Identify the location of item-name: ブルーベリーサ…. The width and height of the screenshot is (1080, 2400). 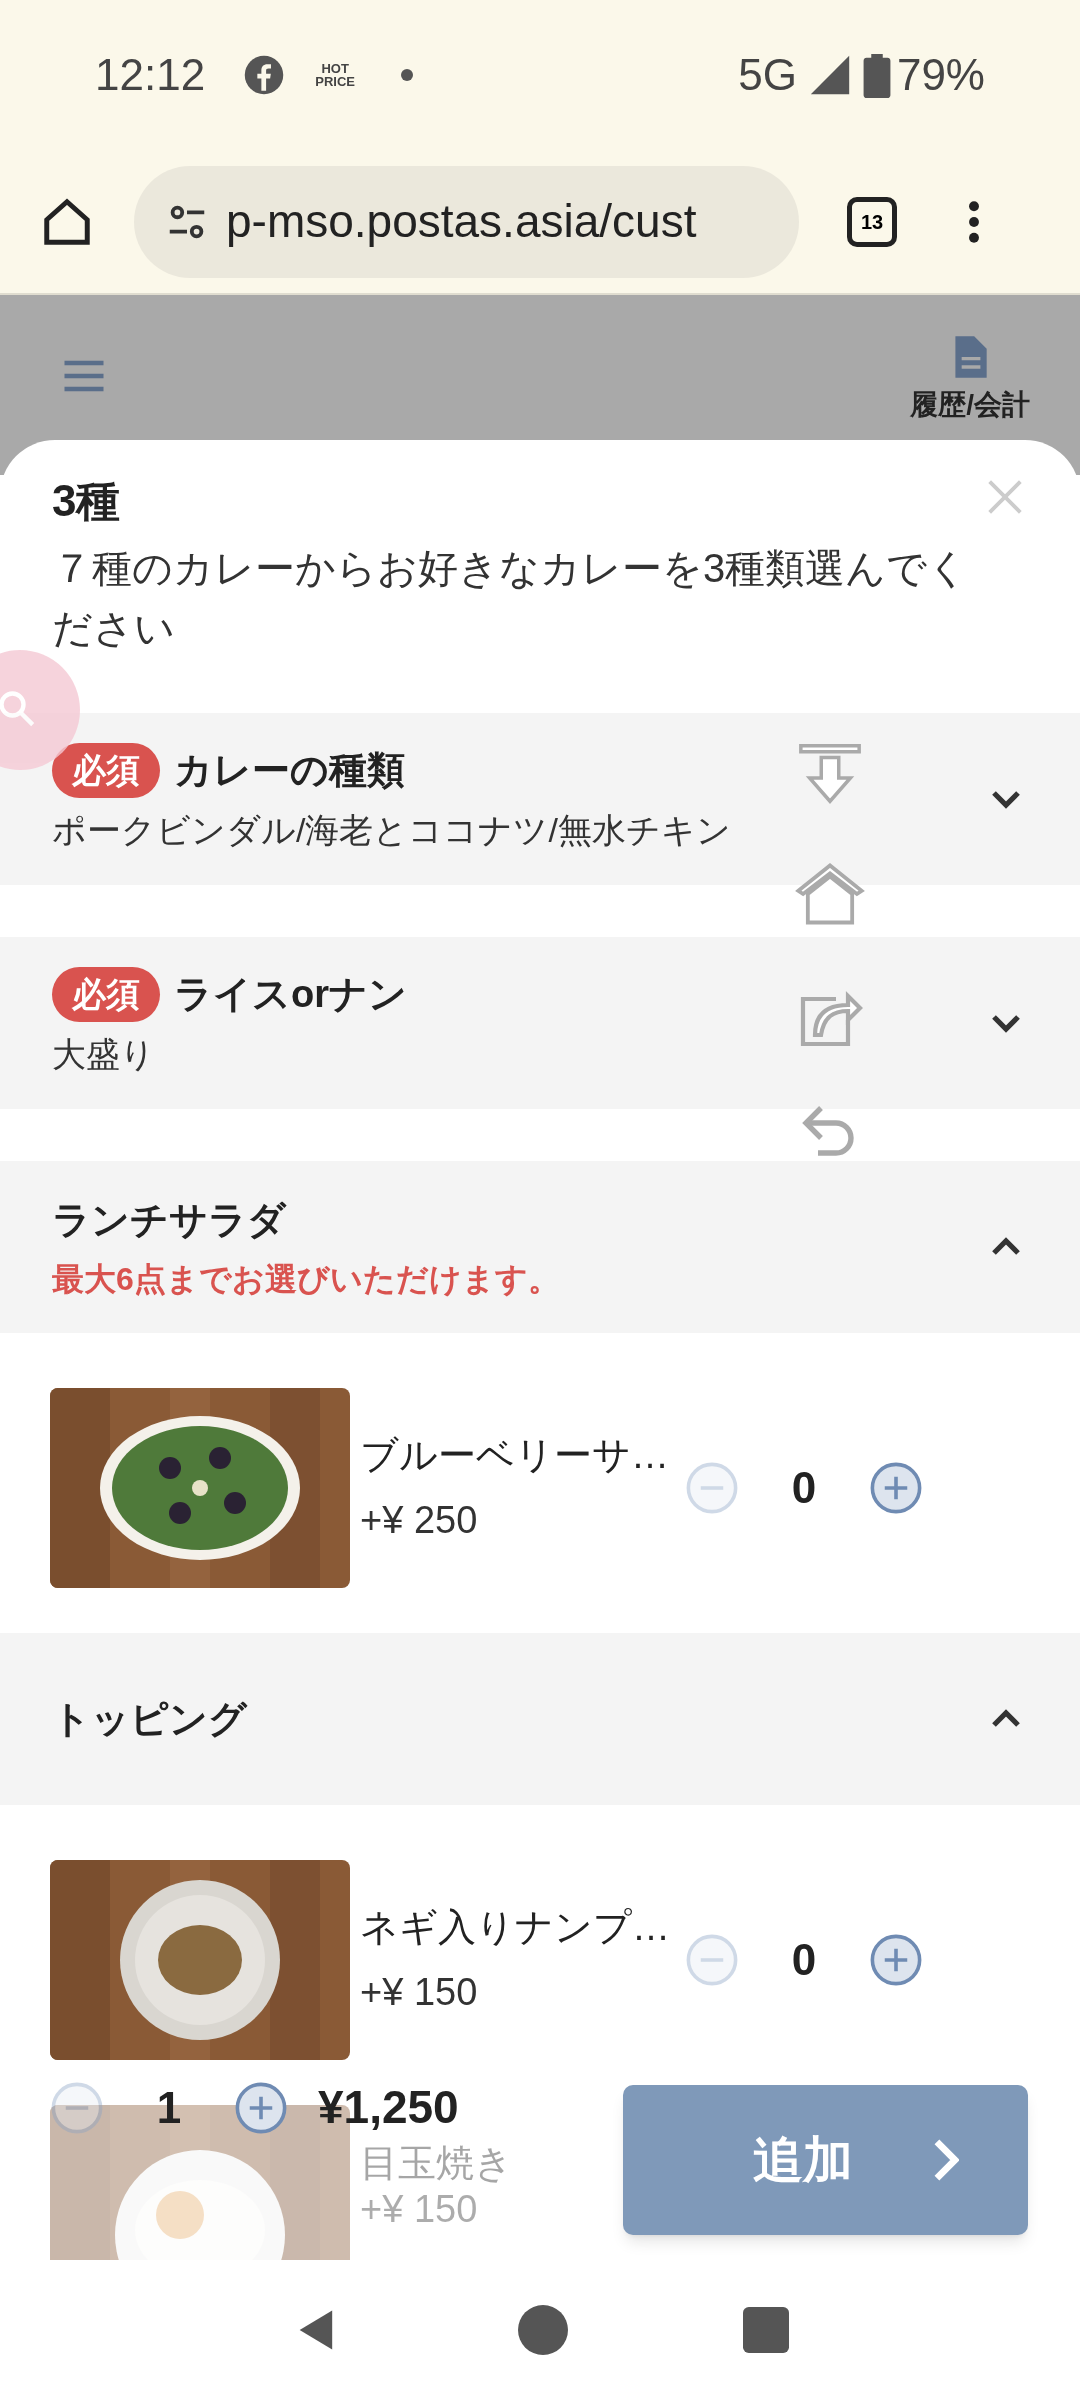
(515, 1455).